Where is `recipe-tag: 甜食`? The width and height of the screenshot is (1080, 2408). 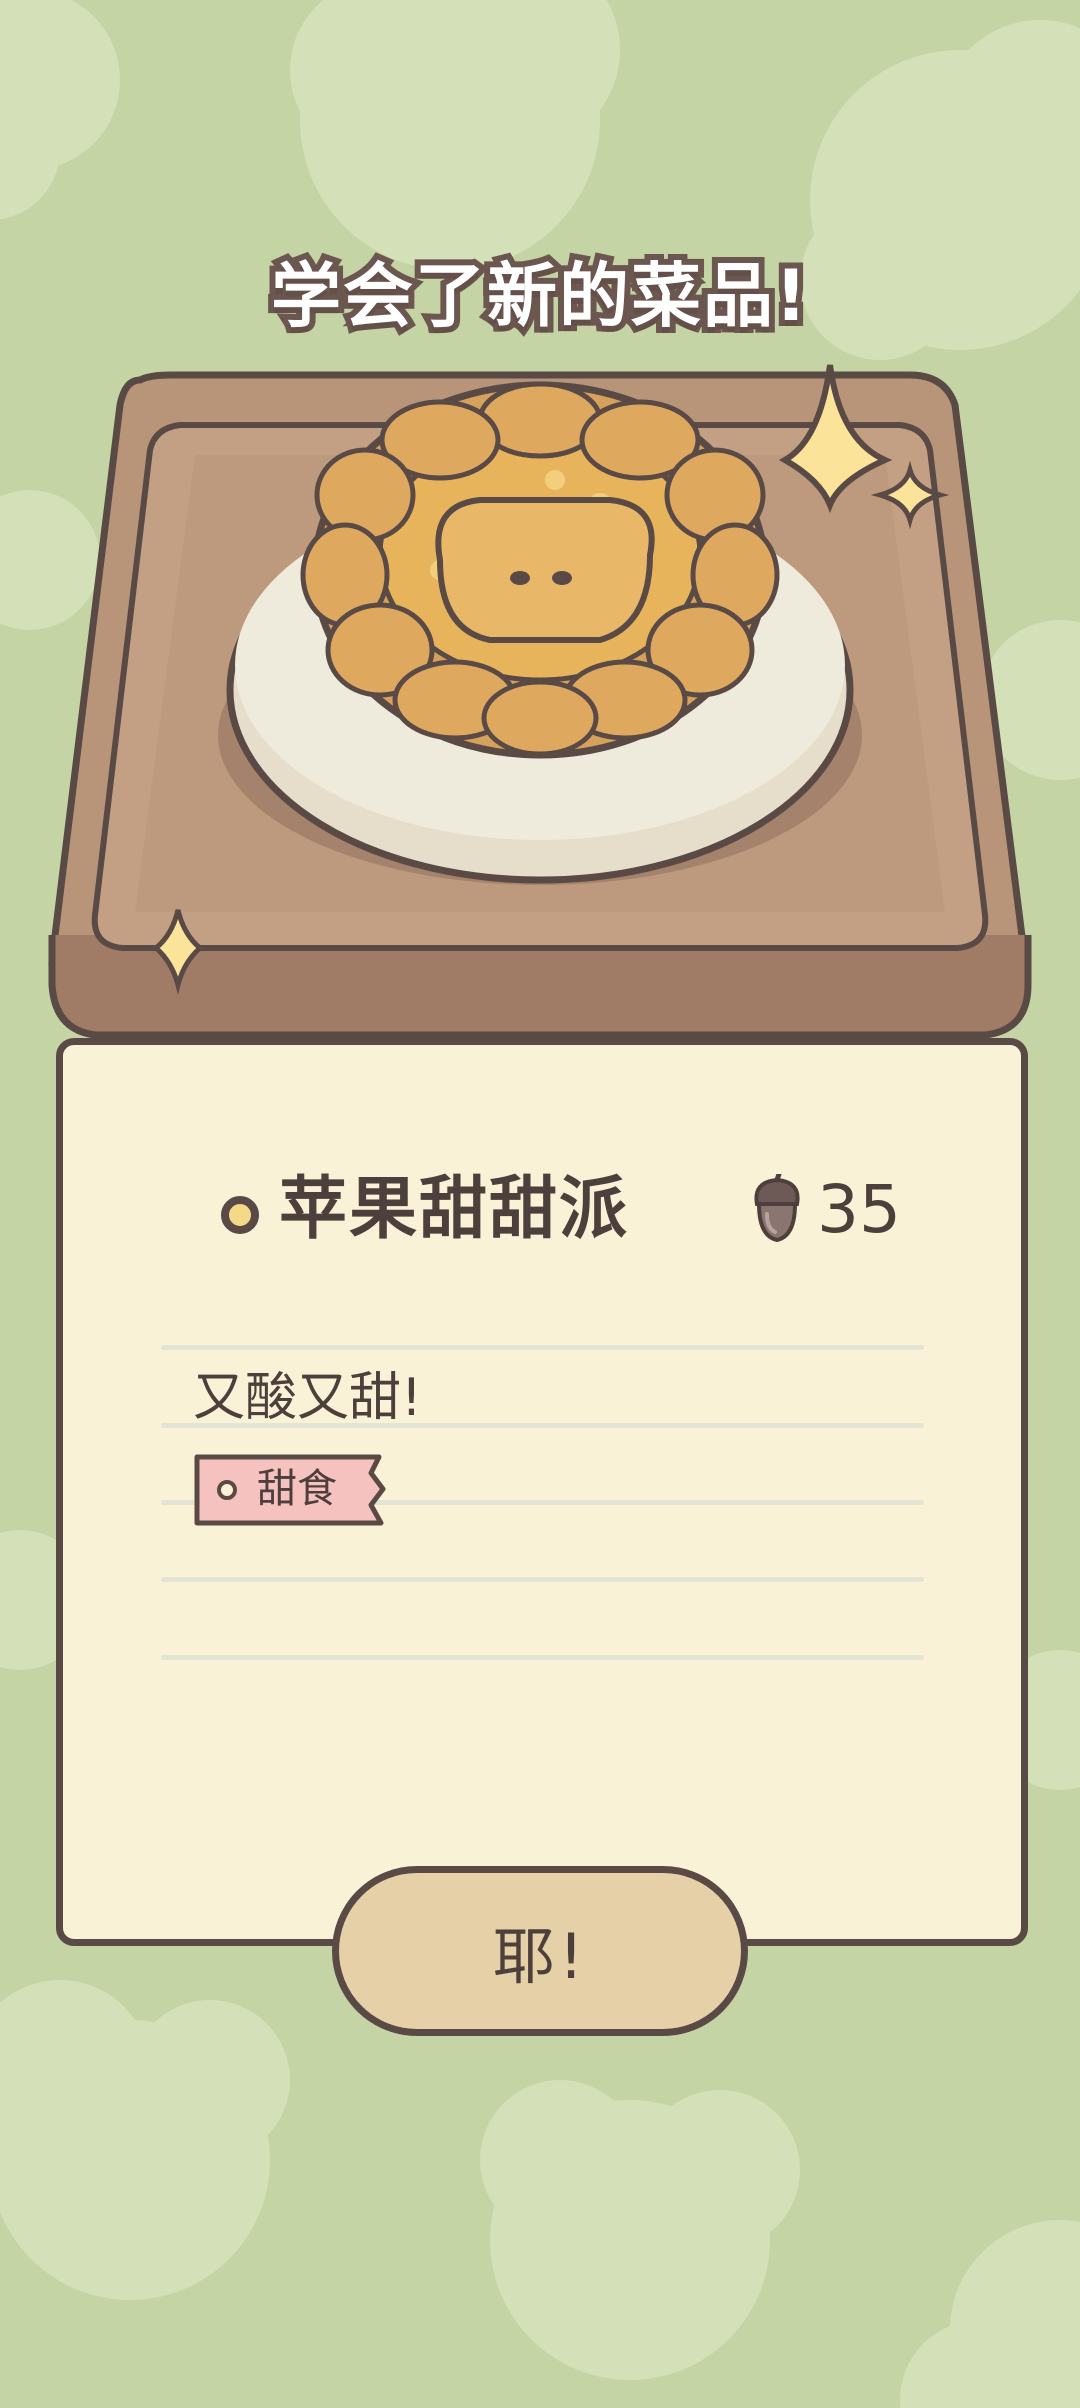
recipe-tag: 甜食 is located at coordinates (291, 1490).